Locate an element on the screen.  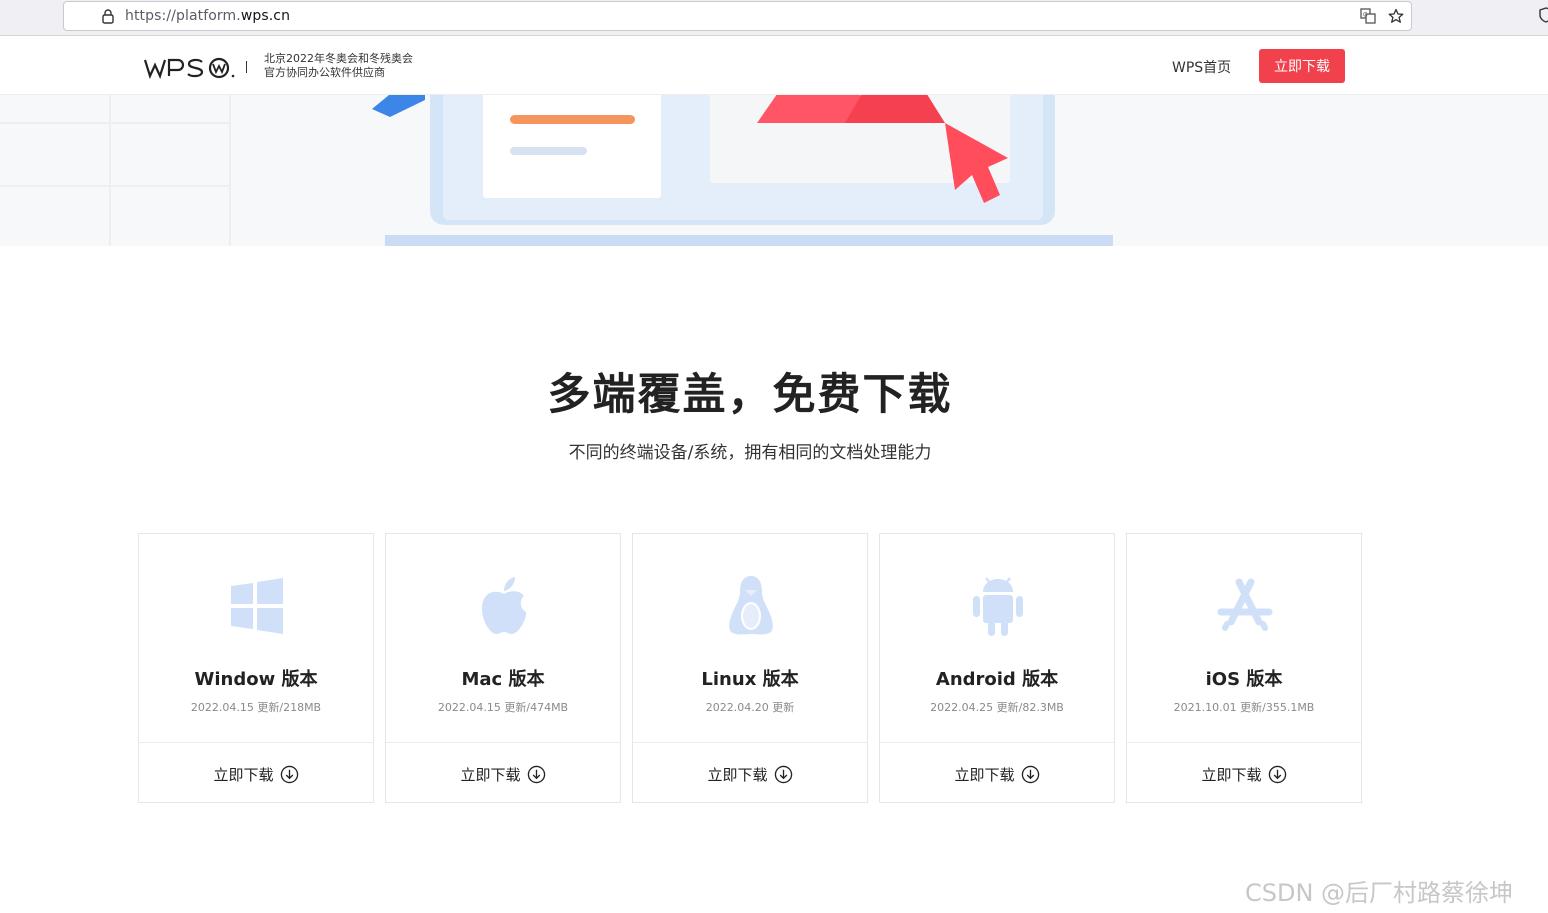
hero-graphic is located at coordinates (556, 170).